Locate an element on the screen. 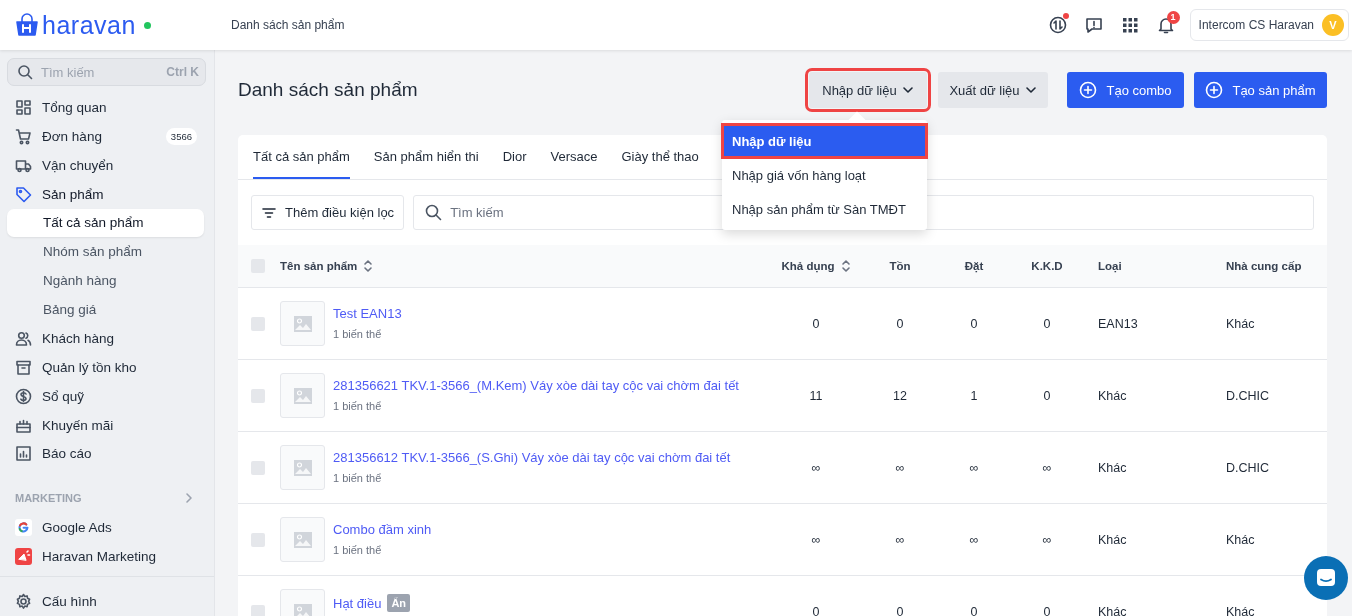 This screenshot has height=616, width=1352. sidebar-item: Vận chuyển is located at coordinates (107, 165).